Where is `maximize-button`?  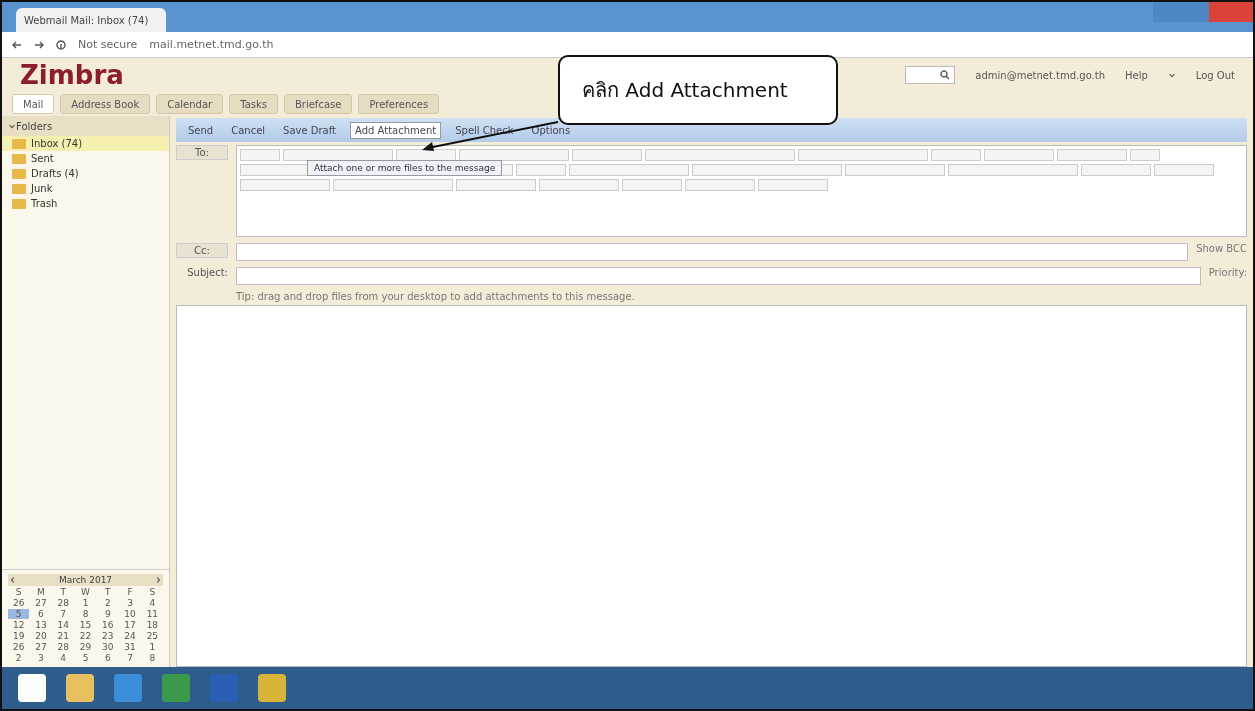
maximize-button is located at coordinates (1195, 12).